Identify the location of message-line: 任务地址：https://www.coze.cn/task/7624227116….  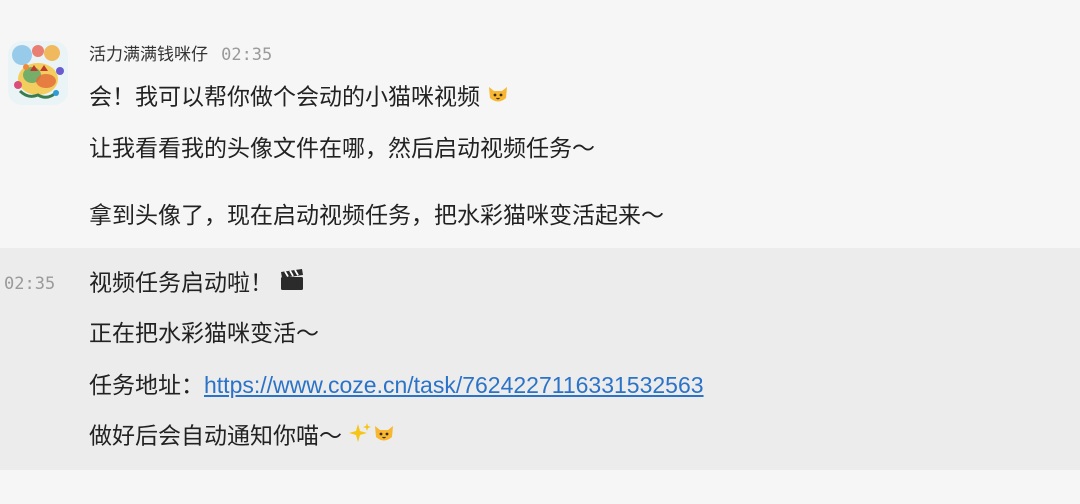
(396, 385).